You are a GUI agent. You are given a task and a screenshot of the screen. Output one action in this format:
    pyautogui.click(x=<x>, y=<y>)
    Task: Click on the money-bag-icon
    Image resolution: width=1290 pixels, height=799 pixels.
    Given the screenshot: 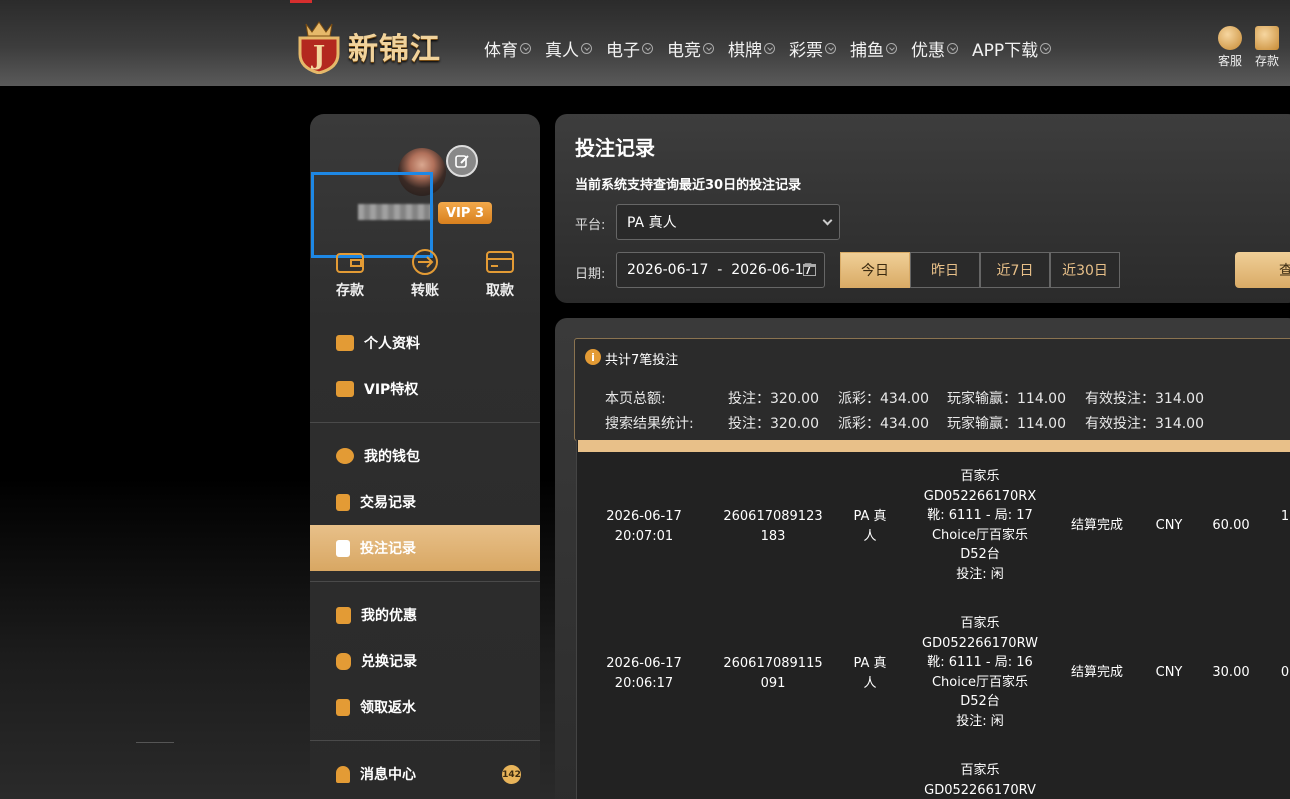 What is the action you would take?
    pyautogui.click(x=343, y=661)
    